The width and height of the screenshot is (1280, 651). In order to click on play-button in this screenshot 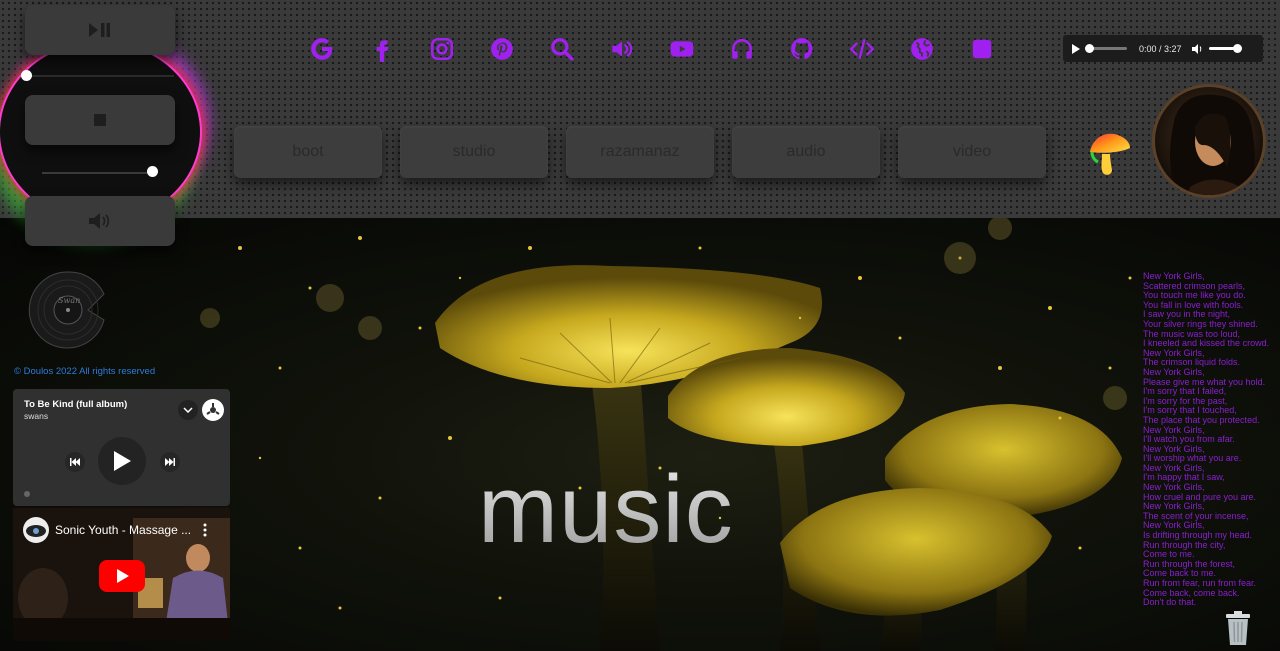, I will do `click(122, 461)`.